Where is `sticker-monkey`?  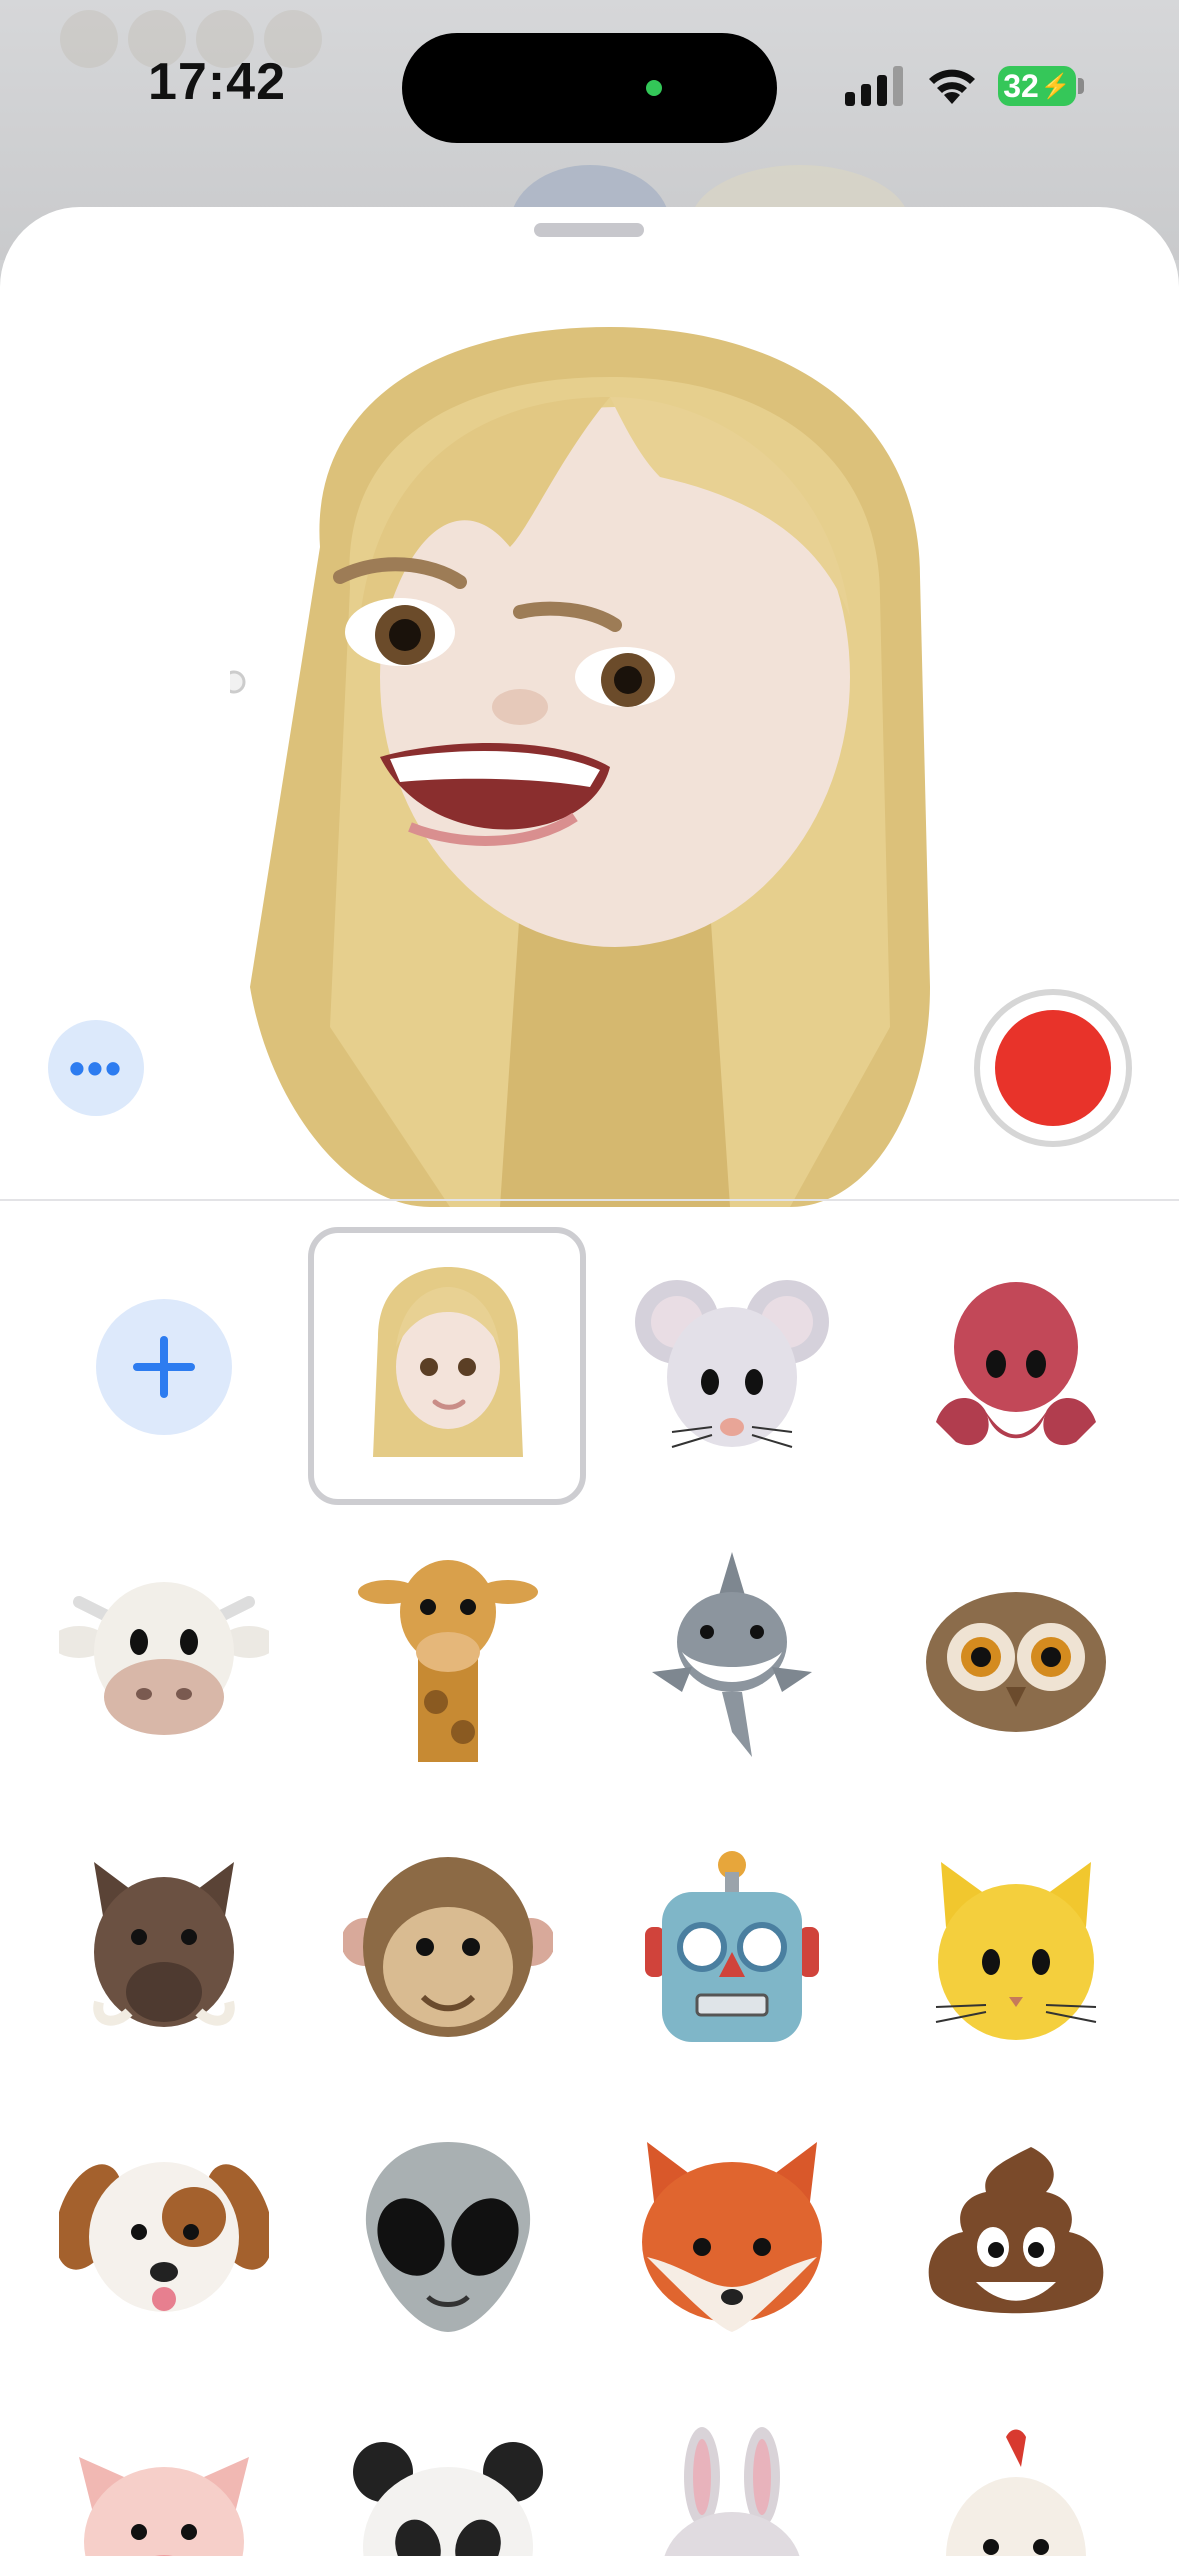 sticker-monkey is located at coordinates (448, 1947).